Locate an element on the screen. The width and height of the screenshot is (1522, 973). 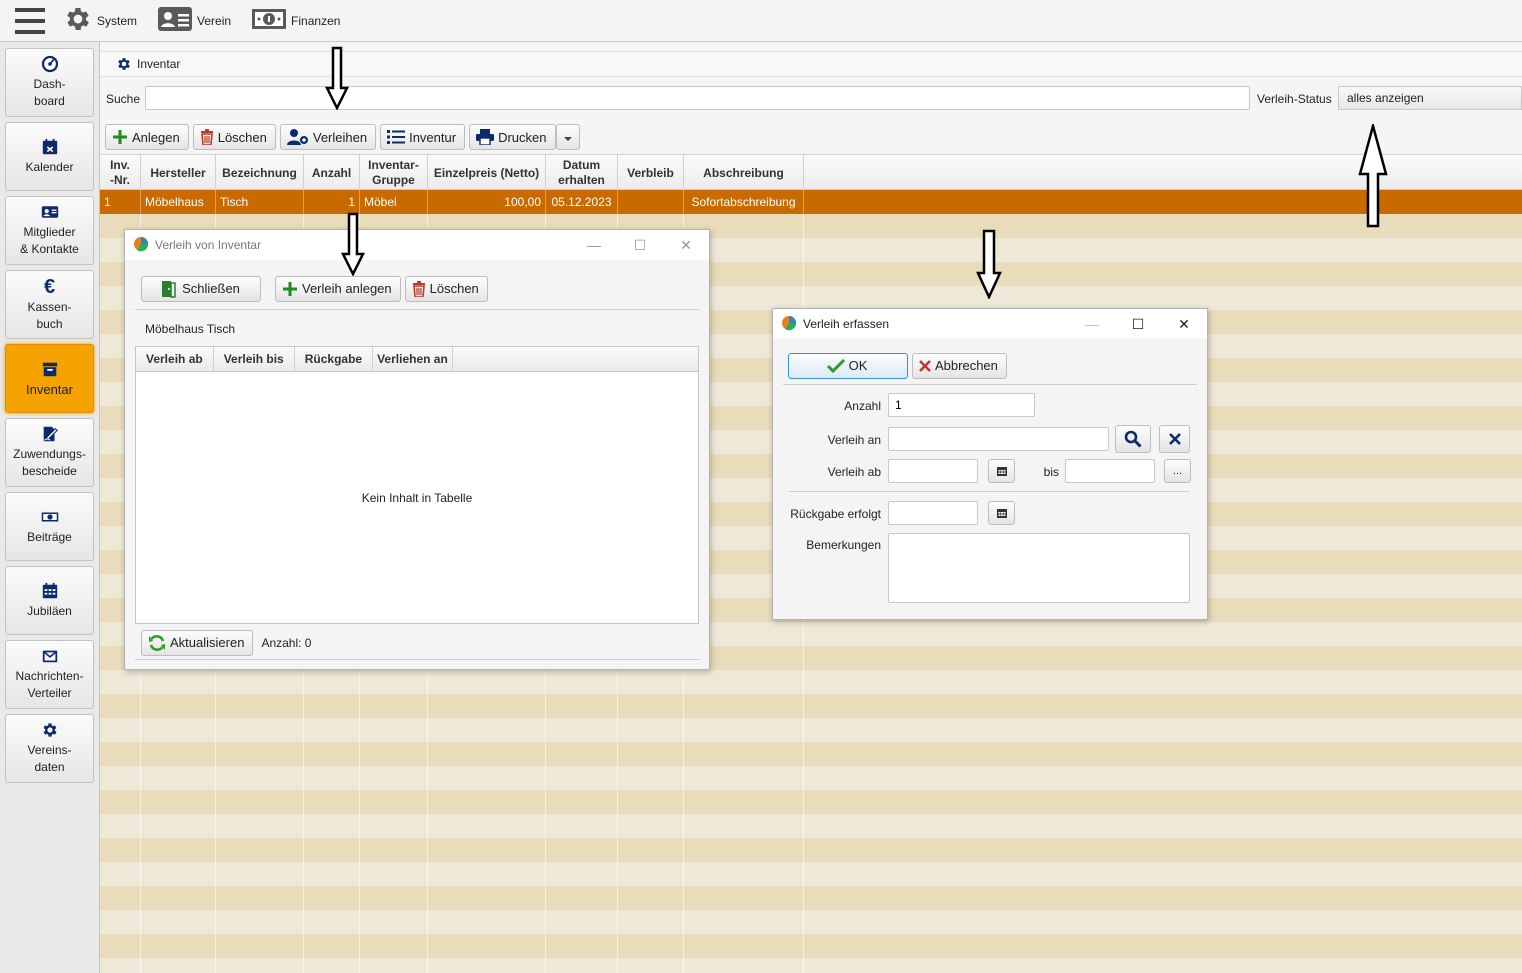
sidebar-item-dashboard: Dash- board is located at coordinates (49, 82).